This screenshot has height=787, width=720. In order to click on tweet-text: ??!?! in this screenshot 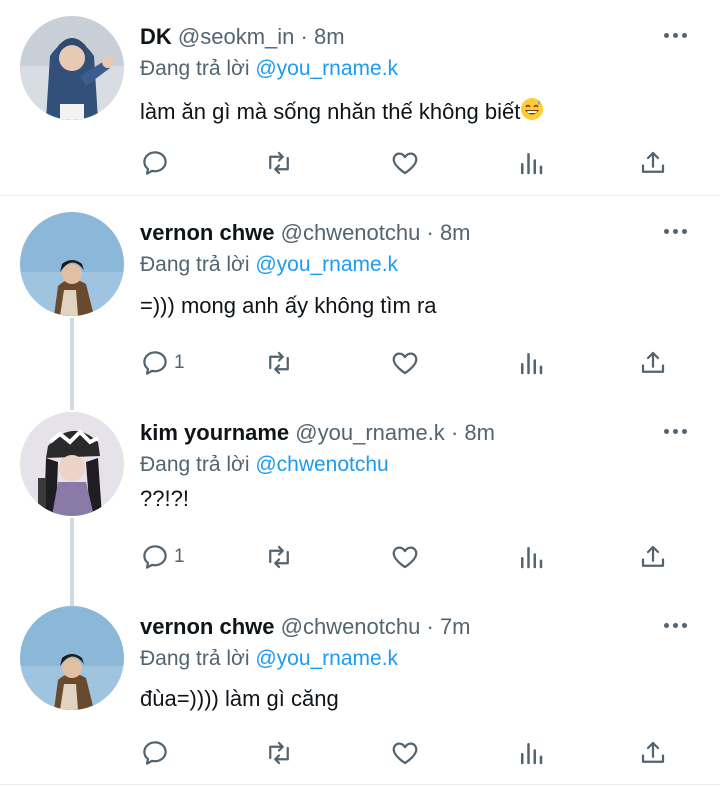, I will do `click(164, 498)`.